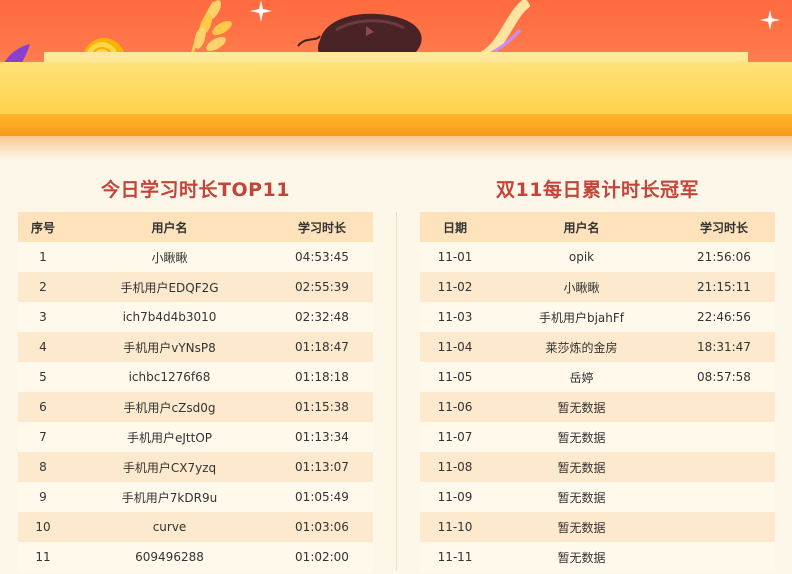 This screenshot has height=574, width=792. What do you see at coordinates (581, 317) in the screenshot?
I see `username-cell: 手机用户bjahFf` at bounding box center [581, 317].